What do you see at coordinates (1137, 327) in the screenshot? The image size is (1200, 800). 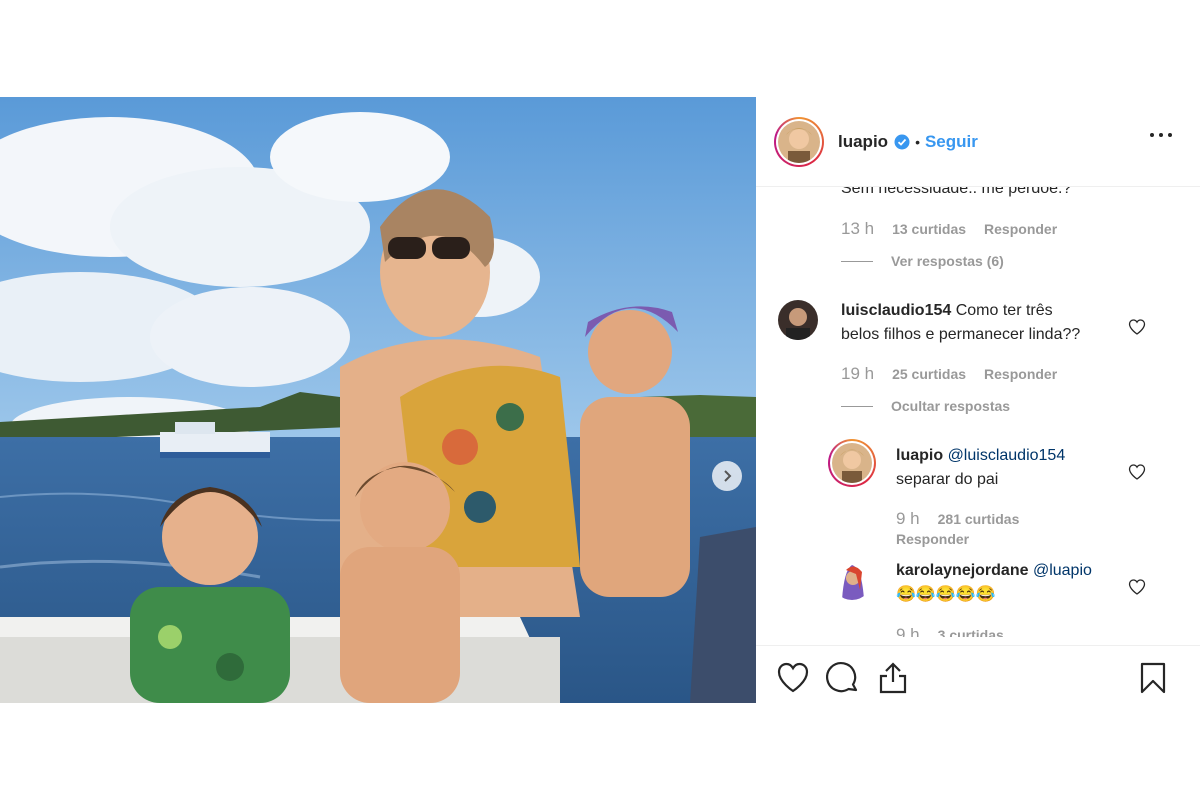 I see `like-comment-heart-icon` at bounding box center [1137, 327].